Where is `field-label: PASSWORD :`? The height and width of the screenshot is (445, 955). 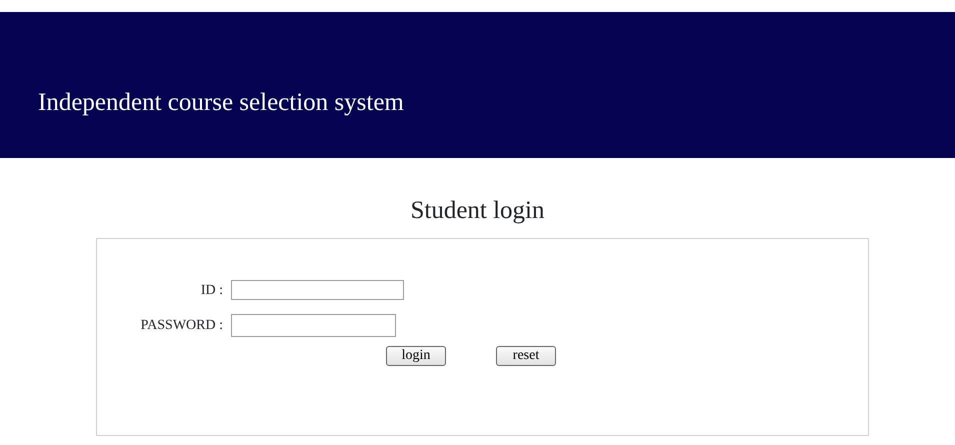
field-label: PASSWORD : is located at coordinates (182, 325).